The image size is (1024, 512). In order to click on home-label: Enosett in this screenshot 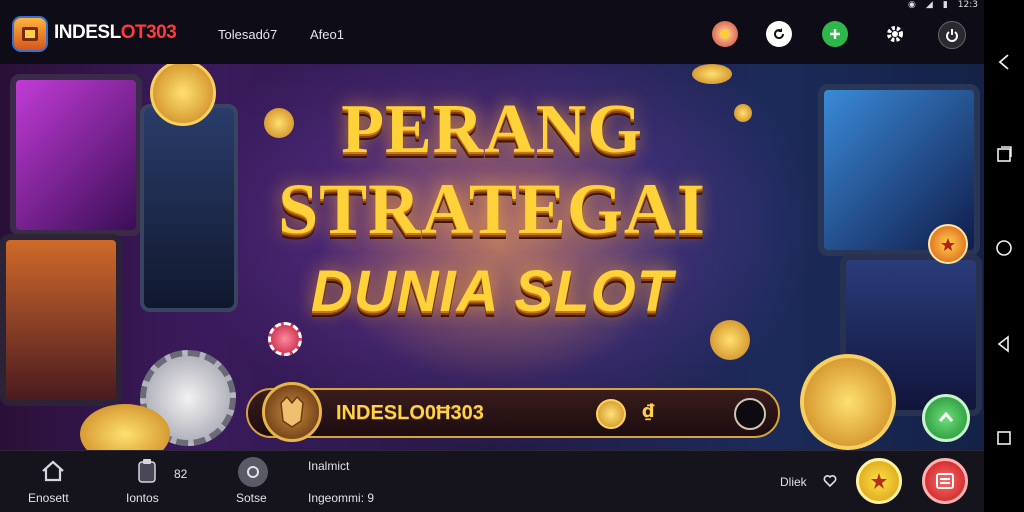, I will do `click(48, 498)`.